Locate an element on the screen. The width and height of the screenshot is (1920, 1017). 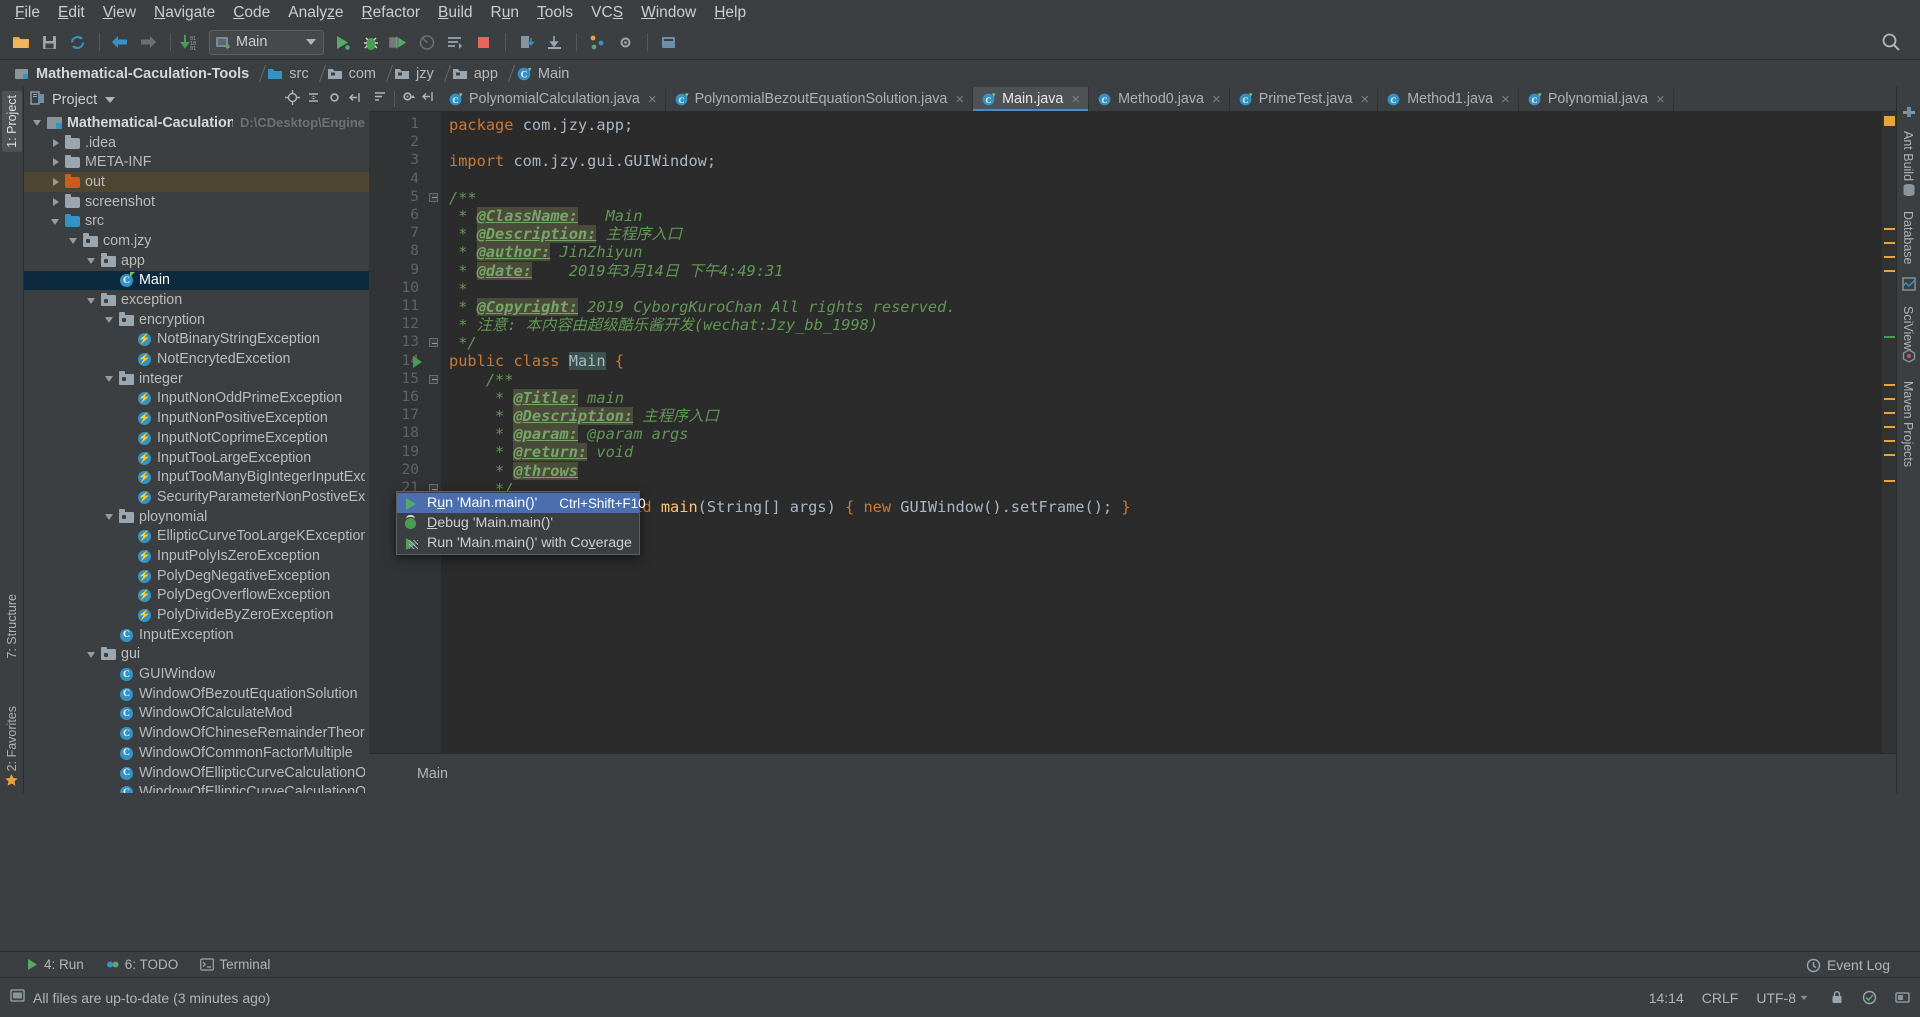
menu-item-refactor: Refactor is located at coordinates (390, 13).